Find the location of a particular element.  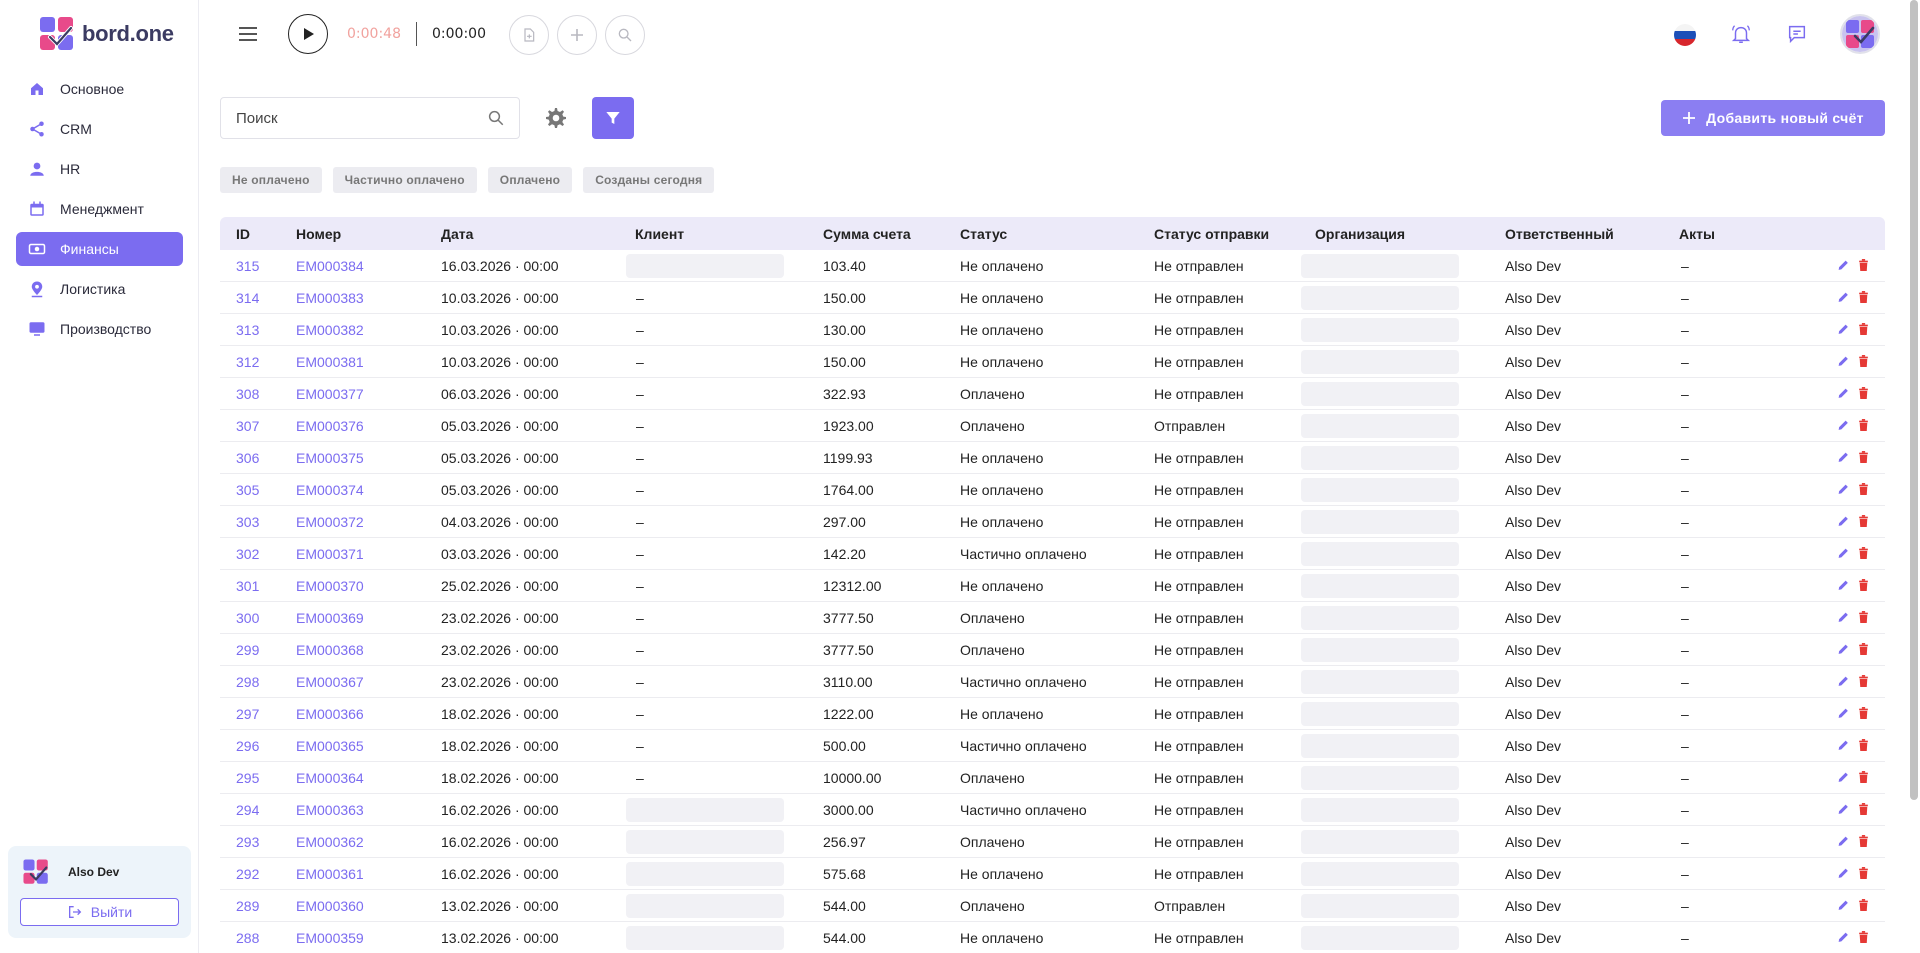

cell-id: 312 is located at coordinates (247, 362).